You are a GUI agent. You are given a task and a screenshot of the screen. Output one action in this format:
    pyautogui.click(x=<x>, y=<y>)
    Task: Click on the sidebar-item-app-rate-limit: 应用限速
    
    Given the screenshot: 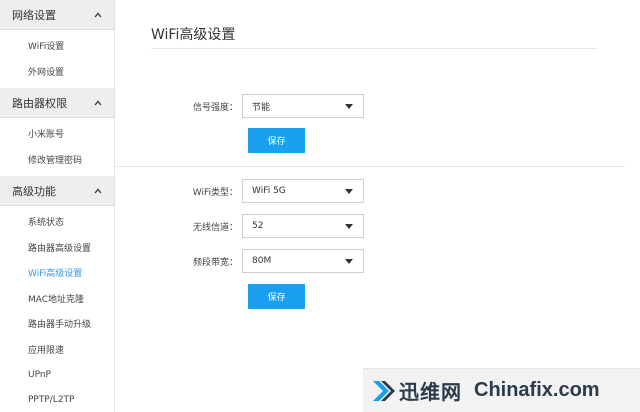 What is the action you would take?
    pyautogui.click(x=57, y=350)
    